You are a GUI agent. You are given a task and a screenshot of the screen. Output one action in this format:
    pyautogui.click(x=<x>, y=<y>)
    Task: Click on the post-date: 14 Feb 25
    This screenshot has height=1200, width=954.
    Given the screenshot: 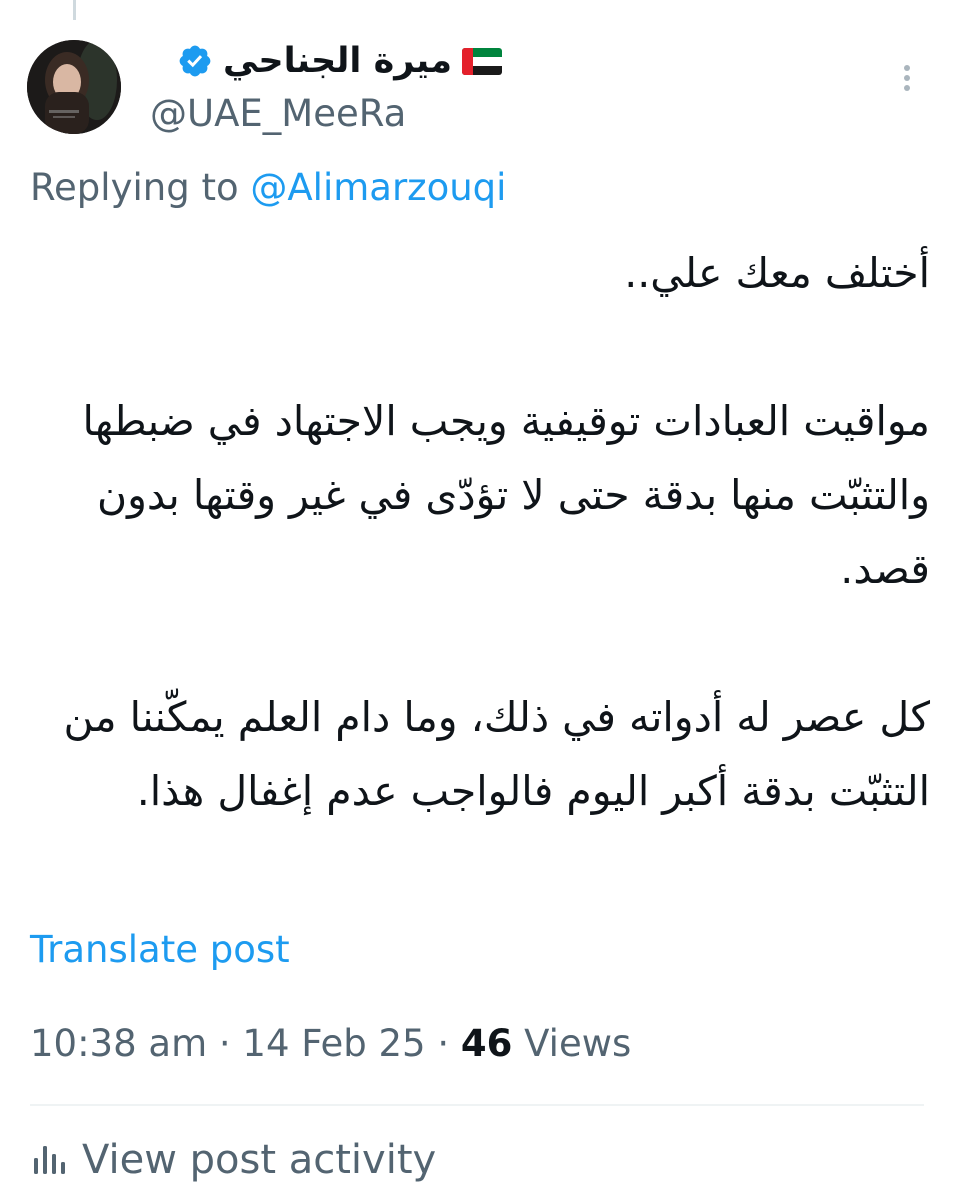 What is the action you would take?
    pyautogui.click(x=333, y=1043)
    